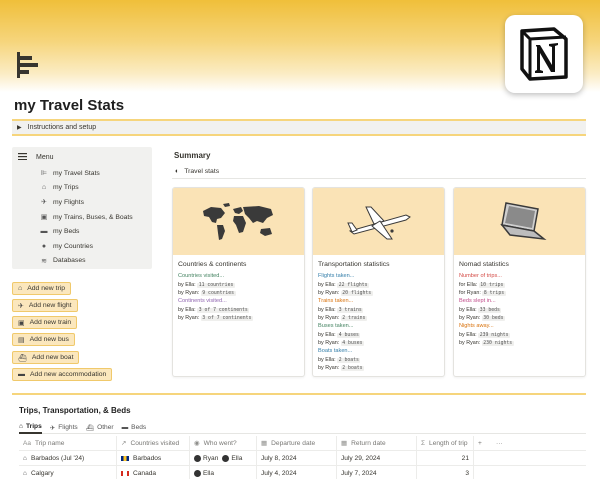 The width and height of the screenshot is (600, 479). I want to click on return-cell: July 29, 2024, so click(377, 458).